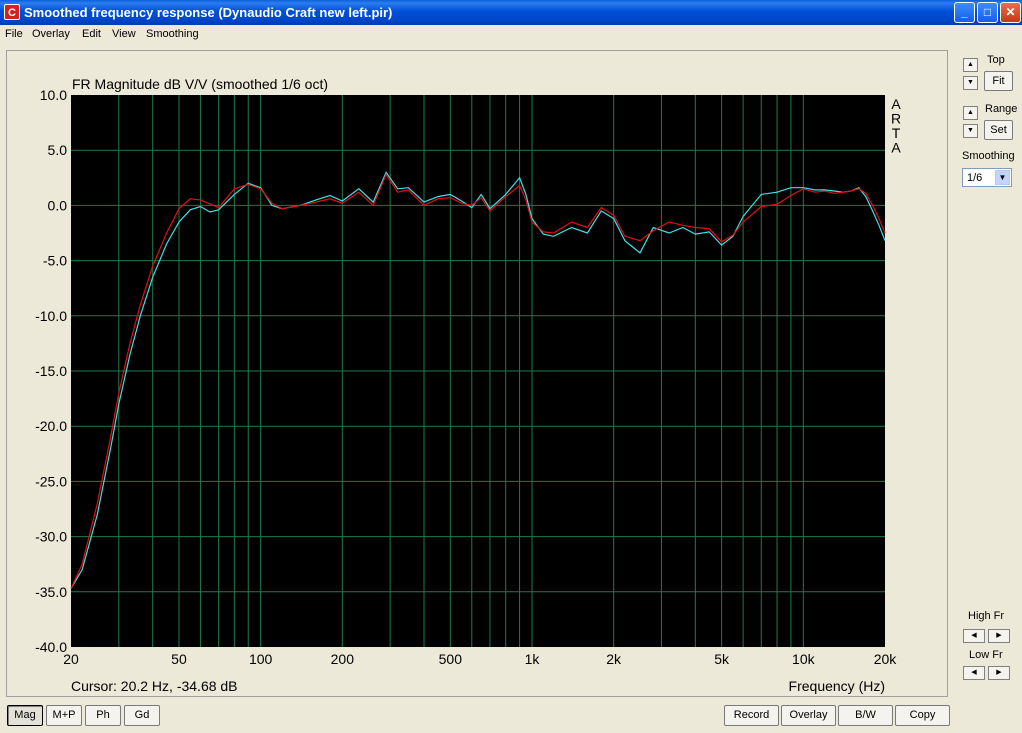 This screenshot has width=1022, height=733. Describe the element at coordinates (751, 715) in the screenshot. I see `record-button: Record` at that location.